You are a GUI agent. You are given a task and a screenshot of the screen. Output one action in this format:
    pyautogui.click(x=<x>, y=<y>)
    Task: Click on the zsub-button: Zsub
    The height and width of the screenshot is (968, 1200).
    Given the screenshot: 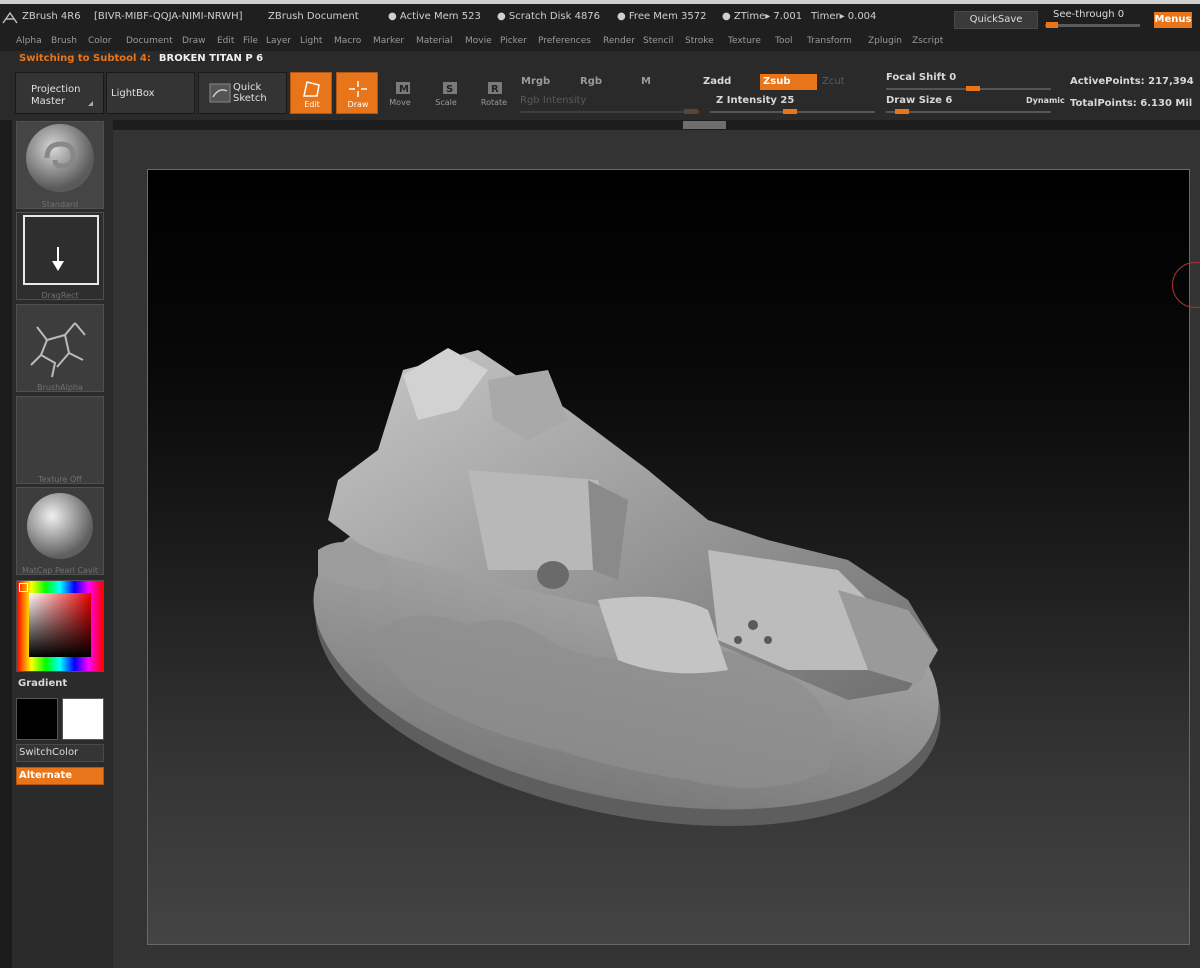 What is the action you would take?
    pyautogui.click(x=788, y=82)
    